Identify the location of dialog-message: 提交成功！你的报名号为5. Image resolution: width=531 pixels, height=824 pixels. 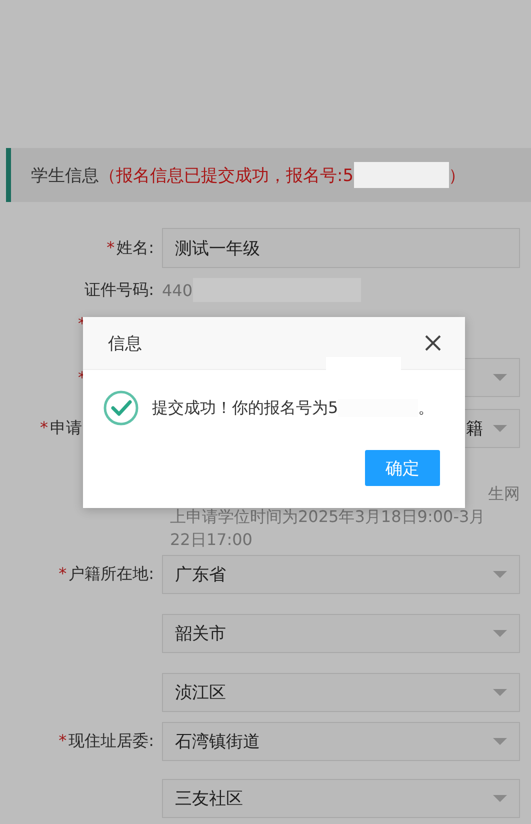
(245, 408).